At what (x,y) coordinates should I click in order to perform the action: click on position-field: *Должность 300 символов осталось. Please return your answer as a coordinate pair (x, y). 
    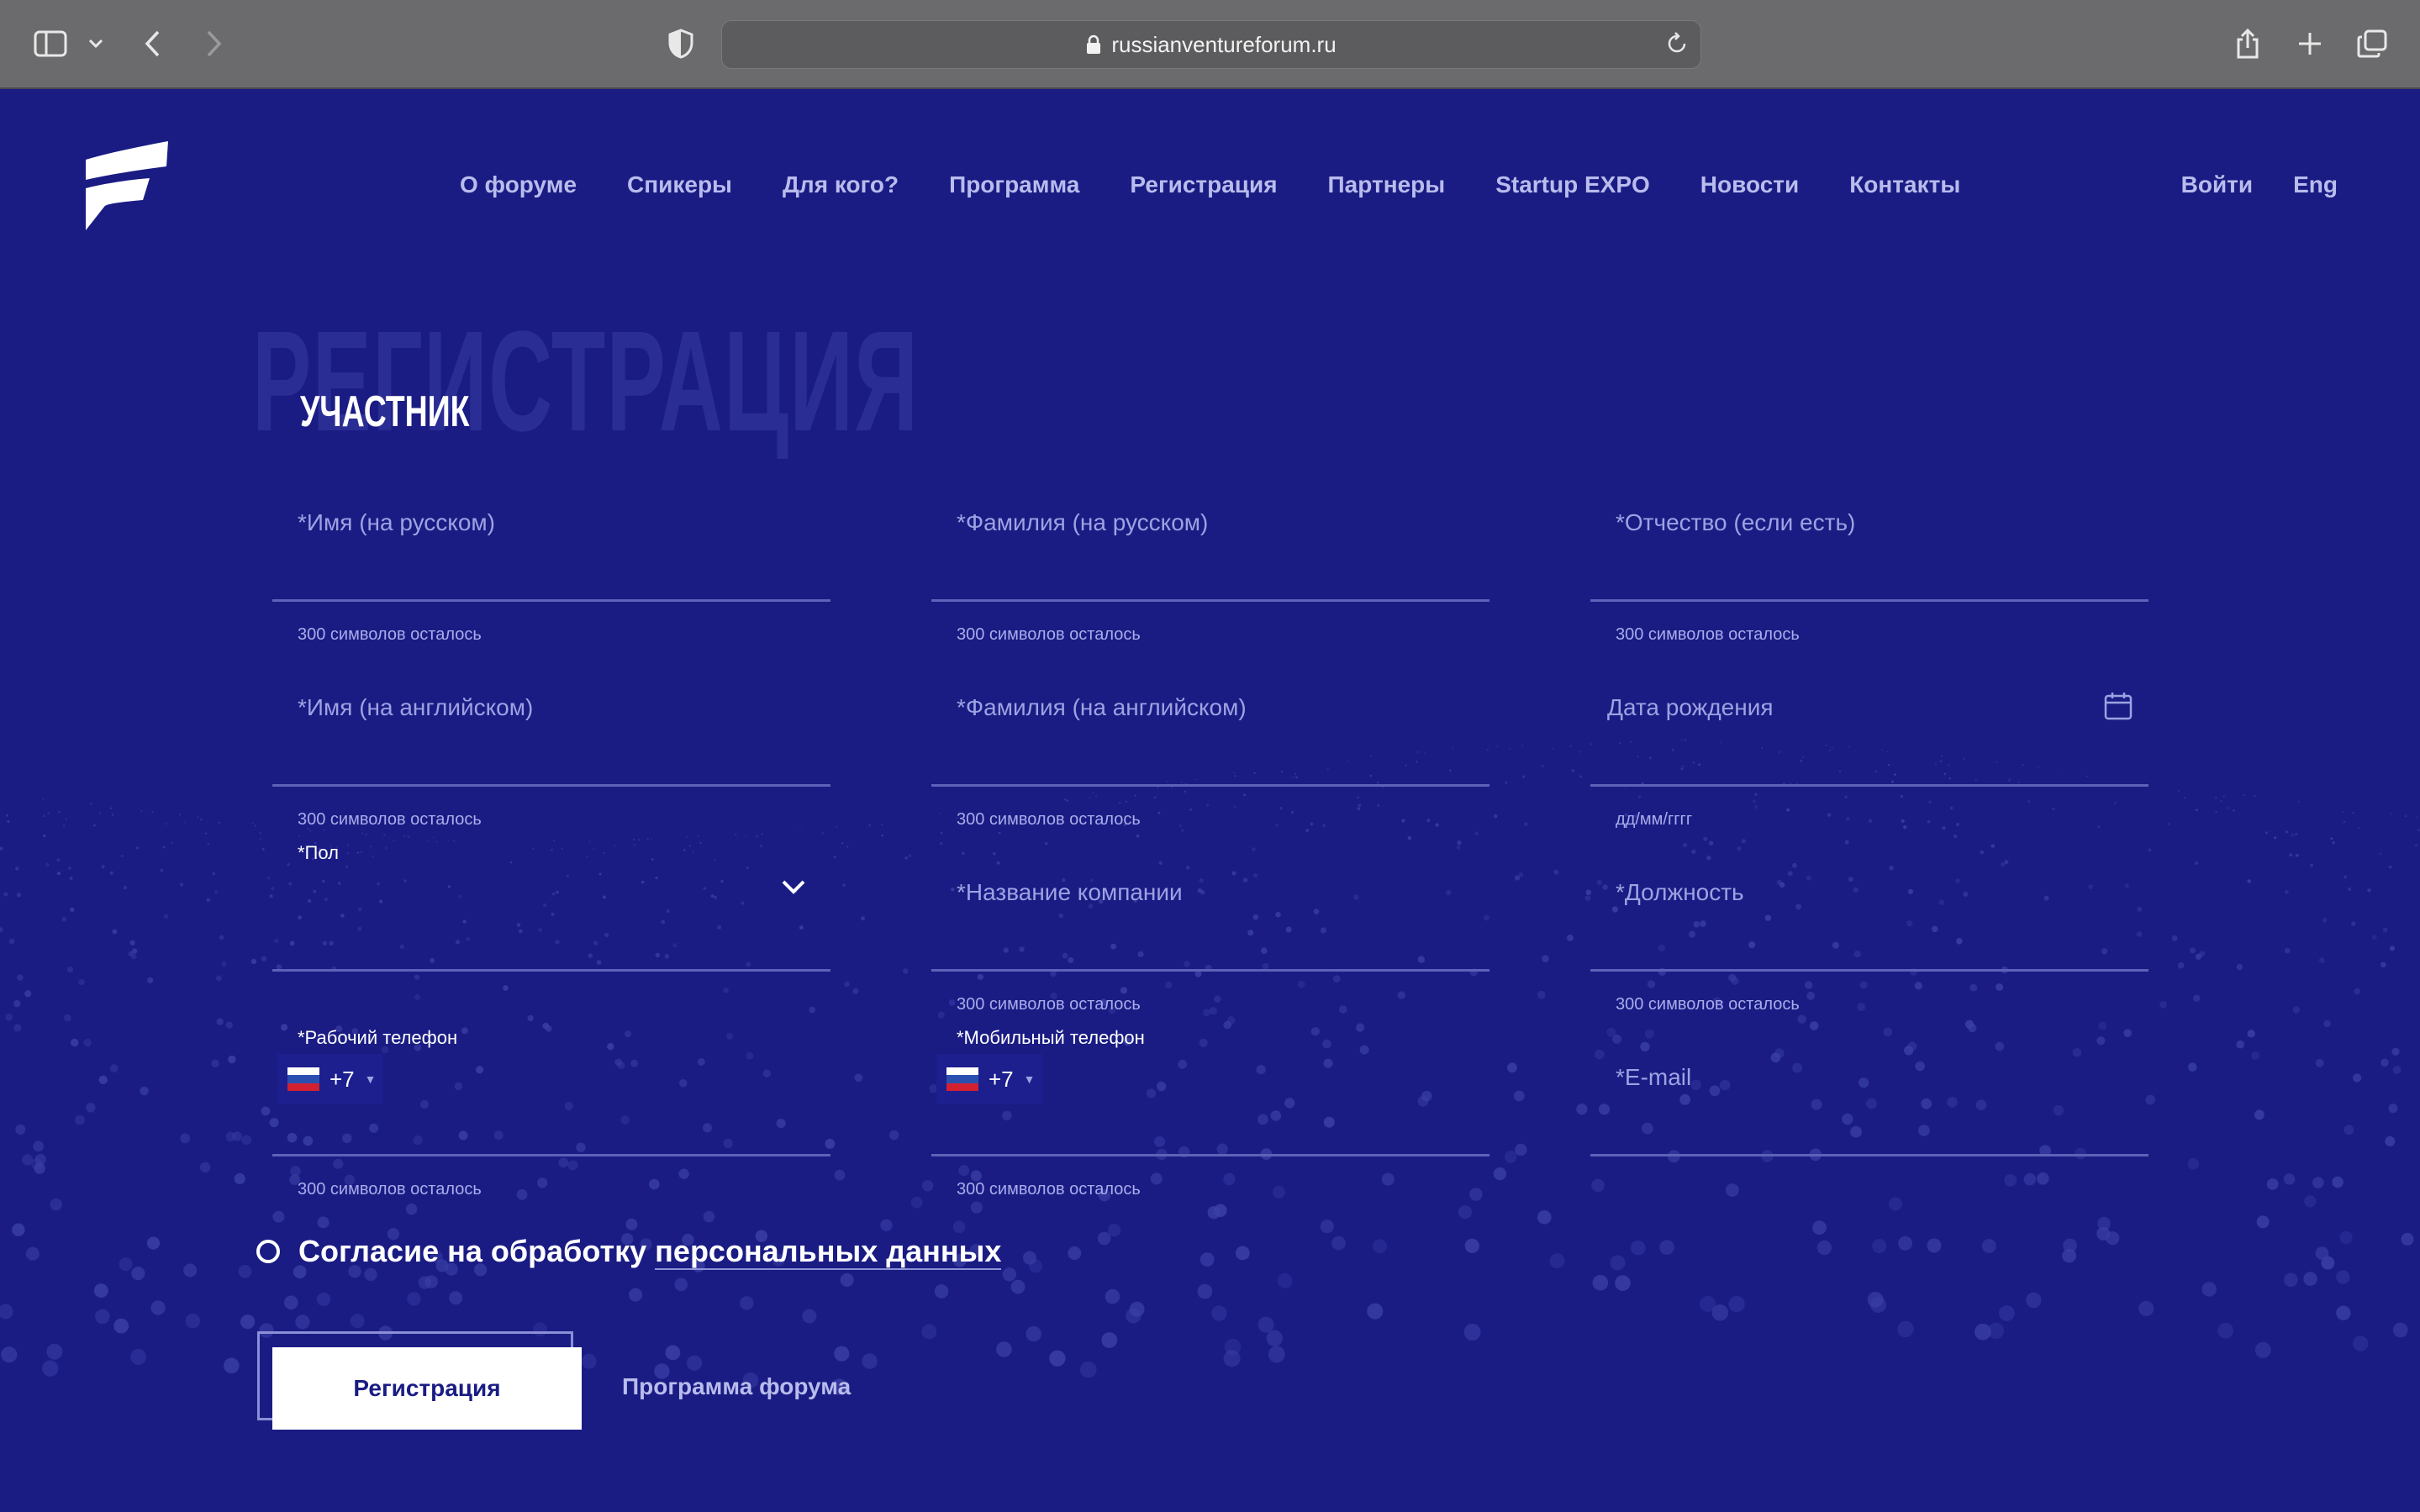
    Looking at the image, I should click on (1869, 946).